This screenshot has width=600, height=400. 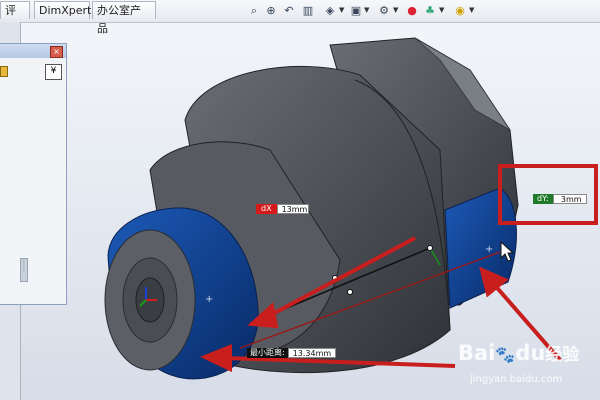 I want to click on face-centroid-marker-2: +, so click(x=209, y=299).